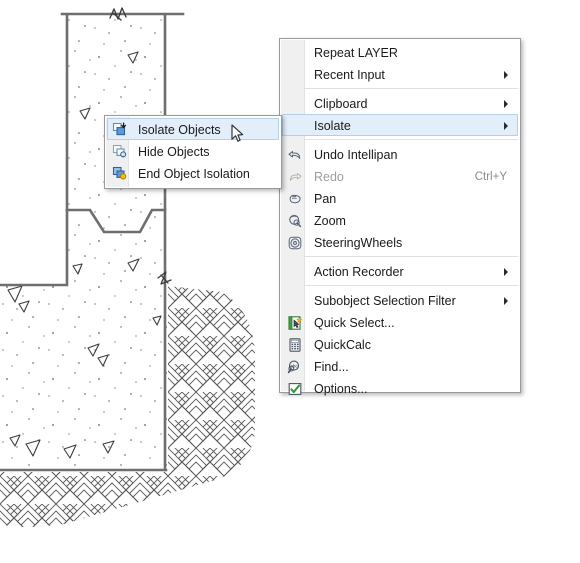 This screenshot has width=580, height=563. I want to click on submenu-item-hide-objects: Hide Objects, so click(193, 151).